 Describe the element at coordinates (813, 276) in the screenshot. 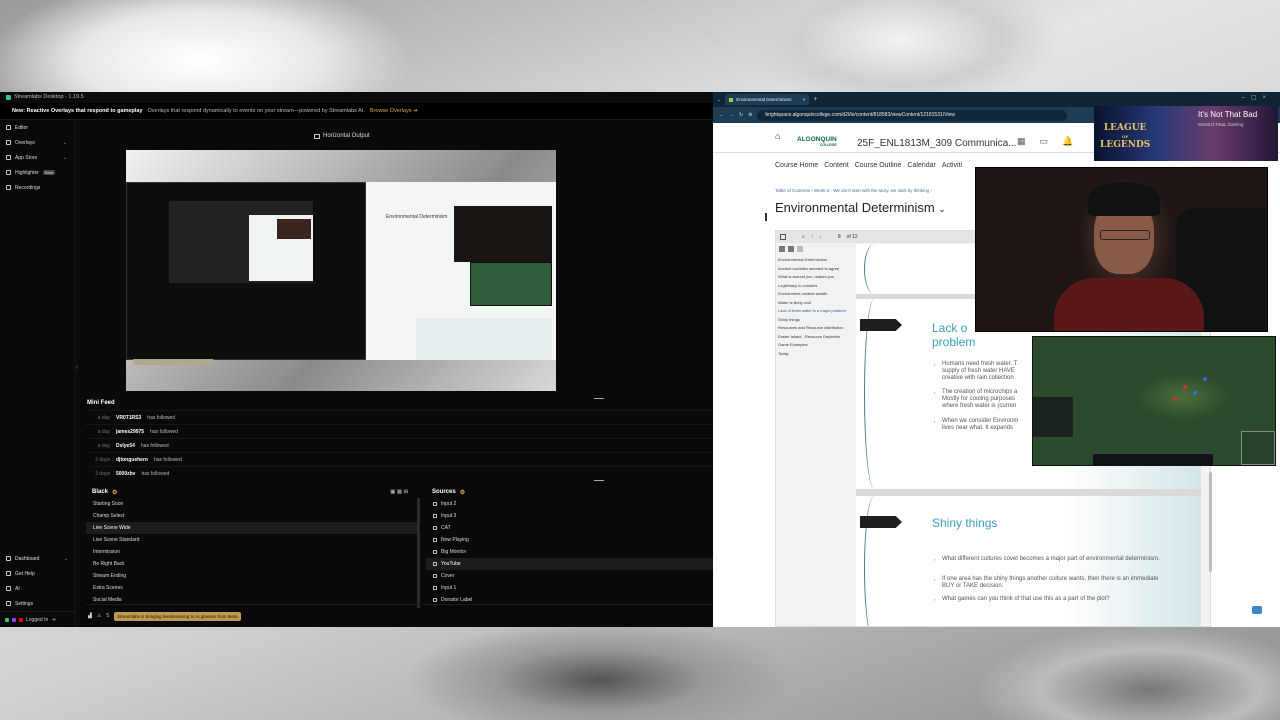

I see `outline-item: What is around you, makes you` at that location.